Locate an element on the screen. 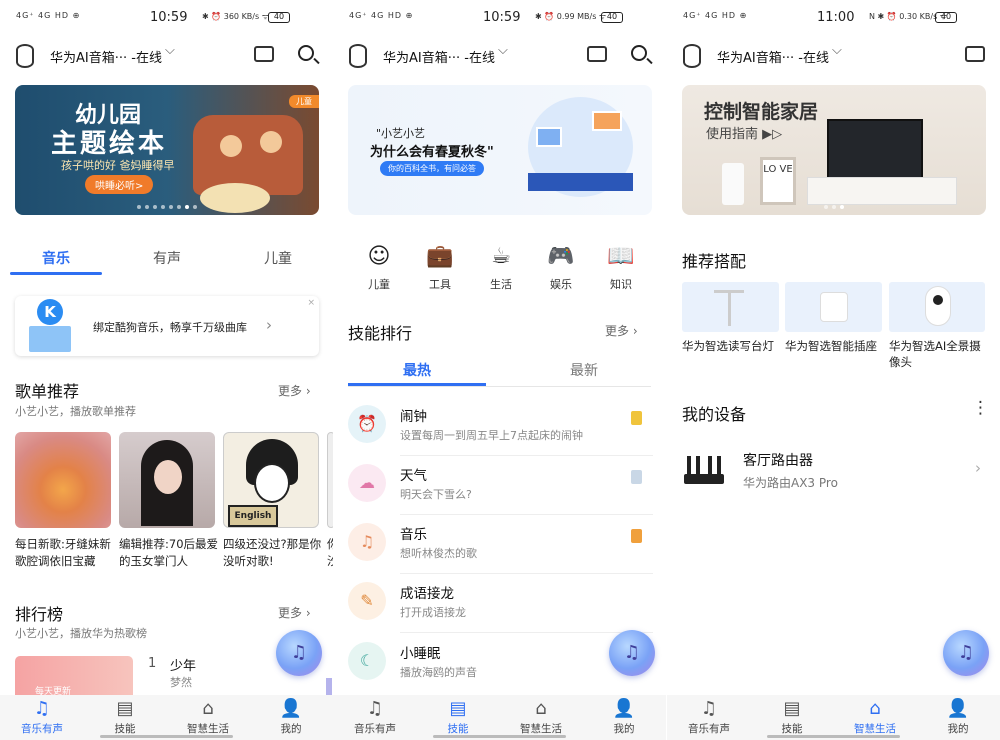  category-entertainment: 🎮 娱乐 is located at coordinates (561, 268).